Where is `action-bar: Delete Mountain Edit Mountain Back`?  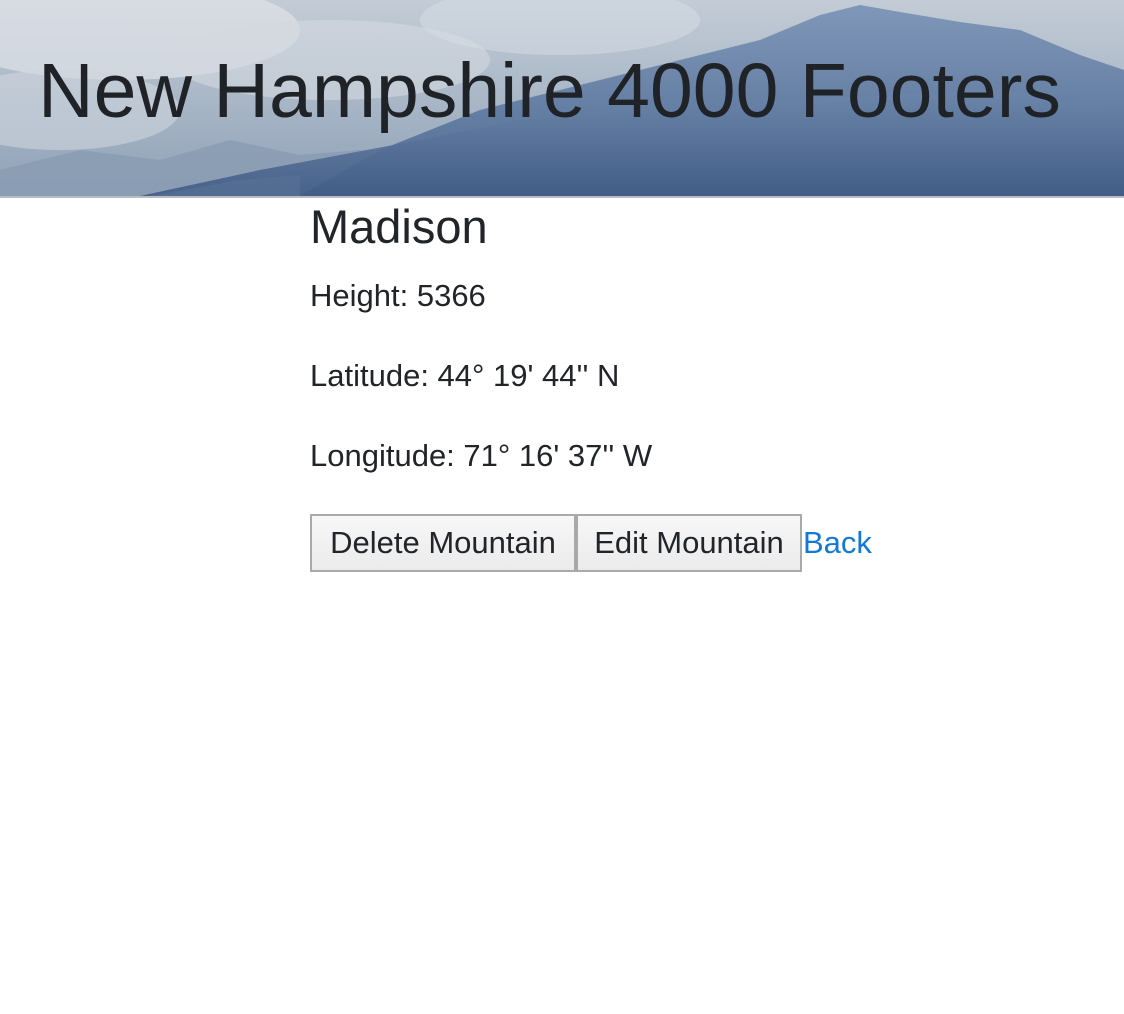 action-bar: Delete Mountain Edit Mountain Back is located at coordinates (660, 543).